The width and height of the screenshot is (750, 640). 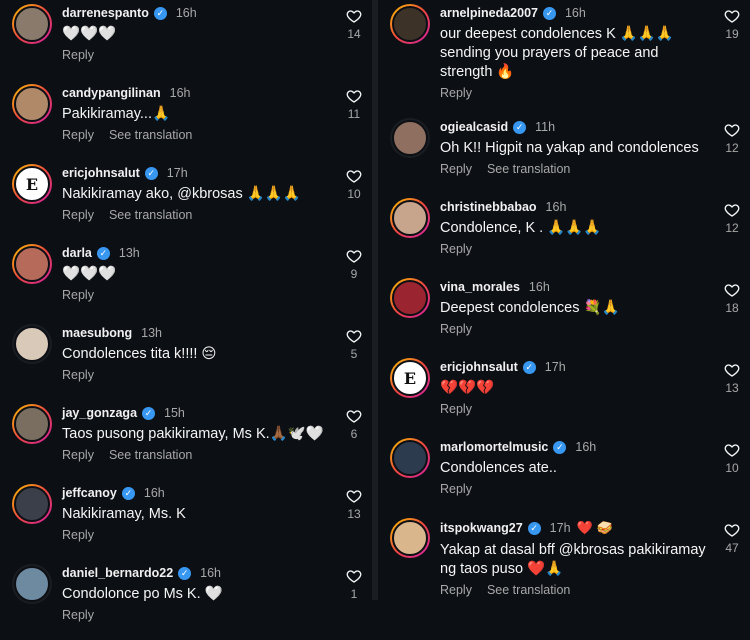 I want to click on username: marlomortelmusic, so click(x=494, y=447).